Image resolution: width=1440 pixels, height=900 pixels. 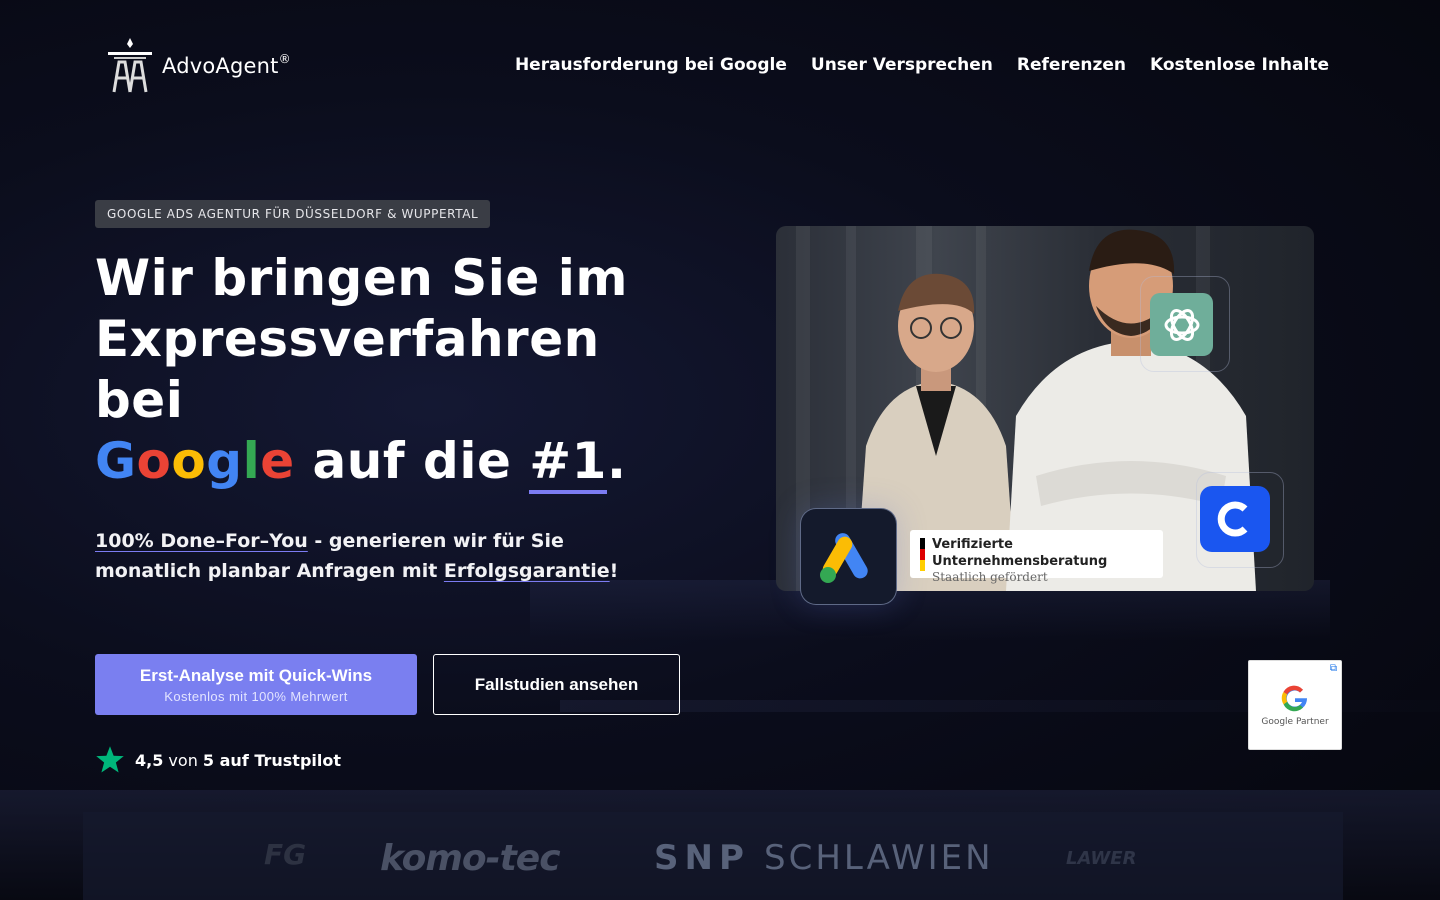 I want to click on google-partner-badge: ⧉ Google Partner, so click(x=1295, y=705).